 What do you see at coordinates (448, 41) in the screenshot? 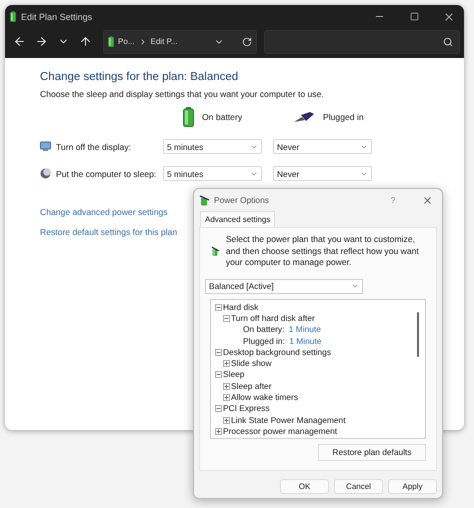
I see `search-icon` at bounding box center [448, 41].